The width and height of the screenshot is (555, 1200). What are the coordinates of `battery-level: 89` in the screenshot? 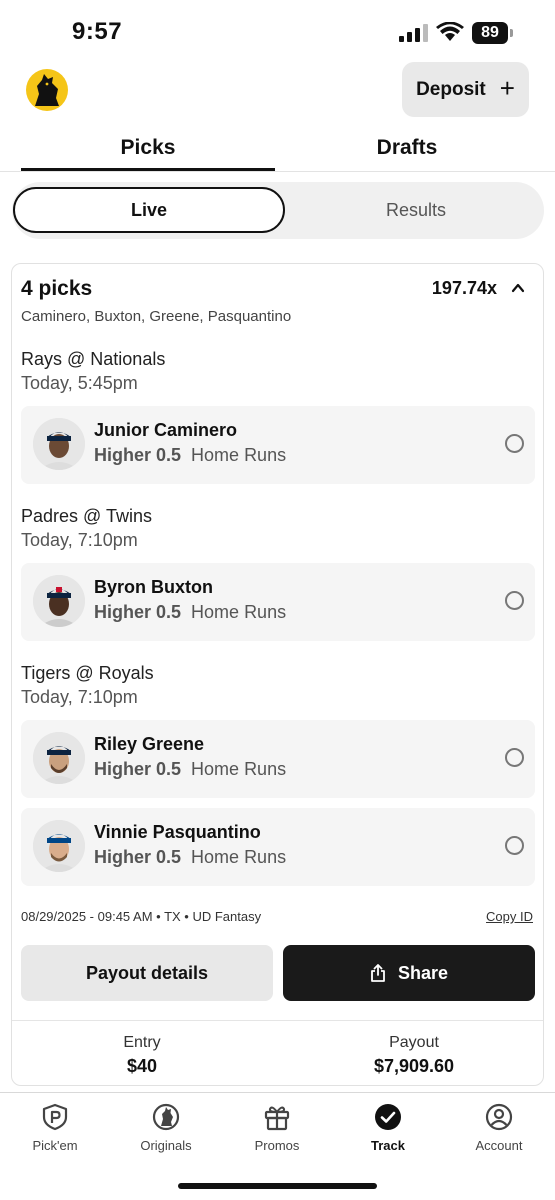 It's located at (490, 33).